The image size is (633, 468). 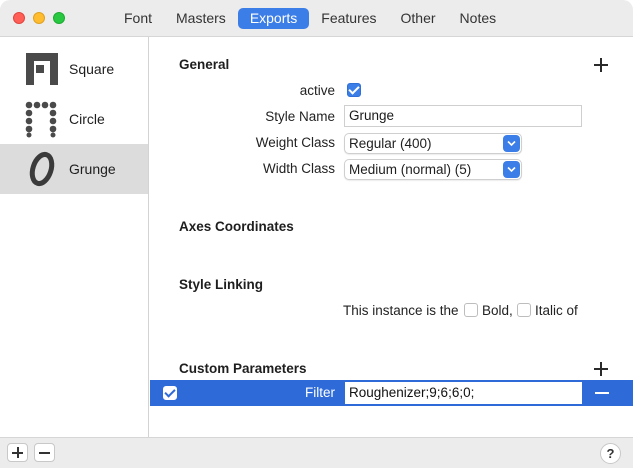 I want to click on bold-label: Bold,, so click(x=497, y=310).